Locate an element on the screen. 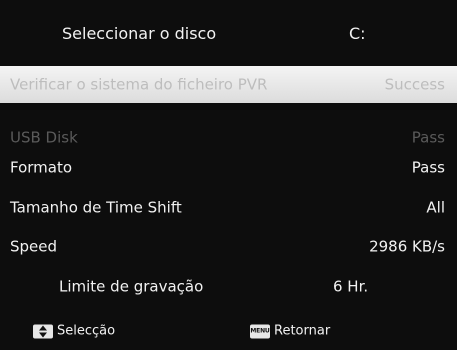  menu-key-icon: MENU is located at coordinates (260, 331).